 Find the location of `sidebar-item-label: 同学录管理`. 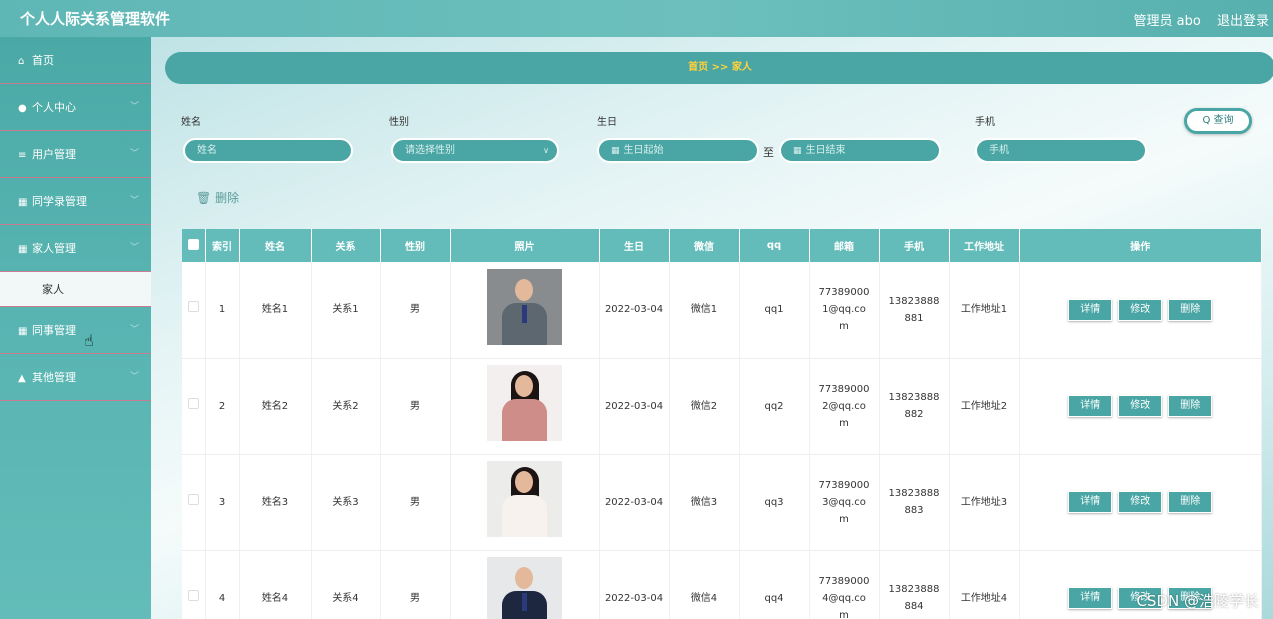

sidebar-item-label: 同学录管理 is located at coordinates (59, 201).